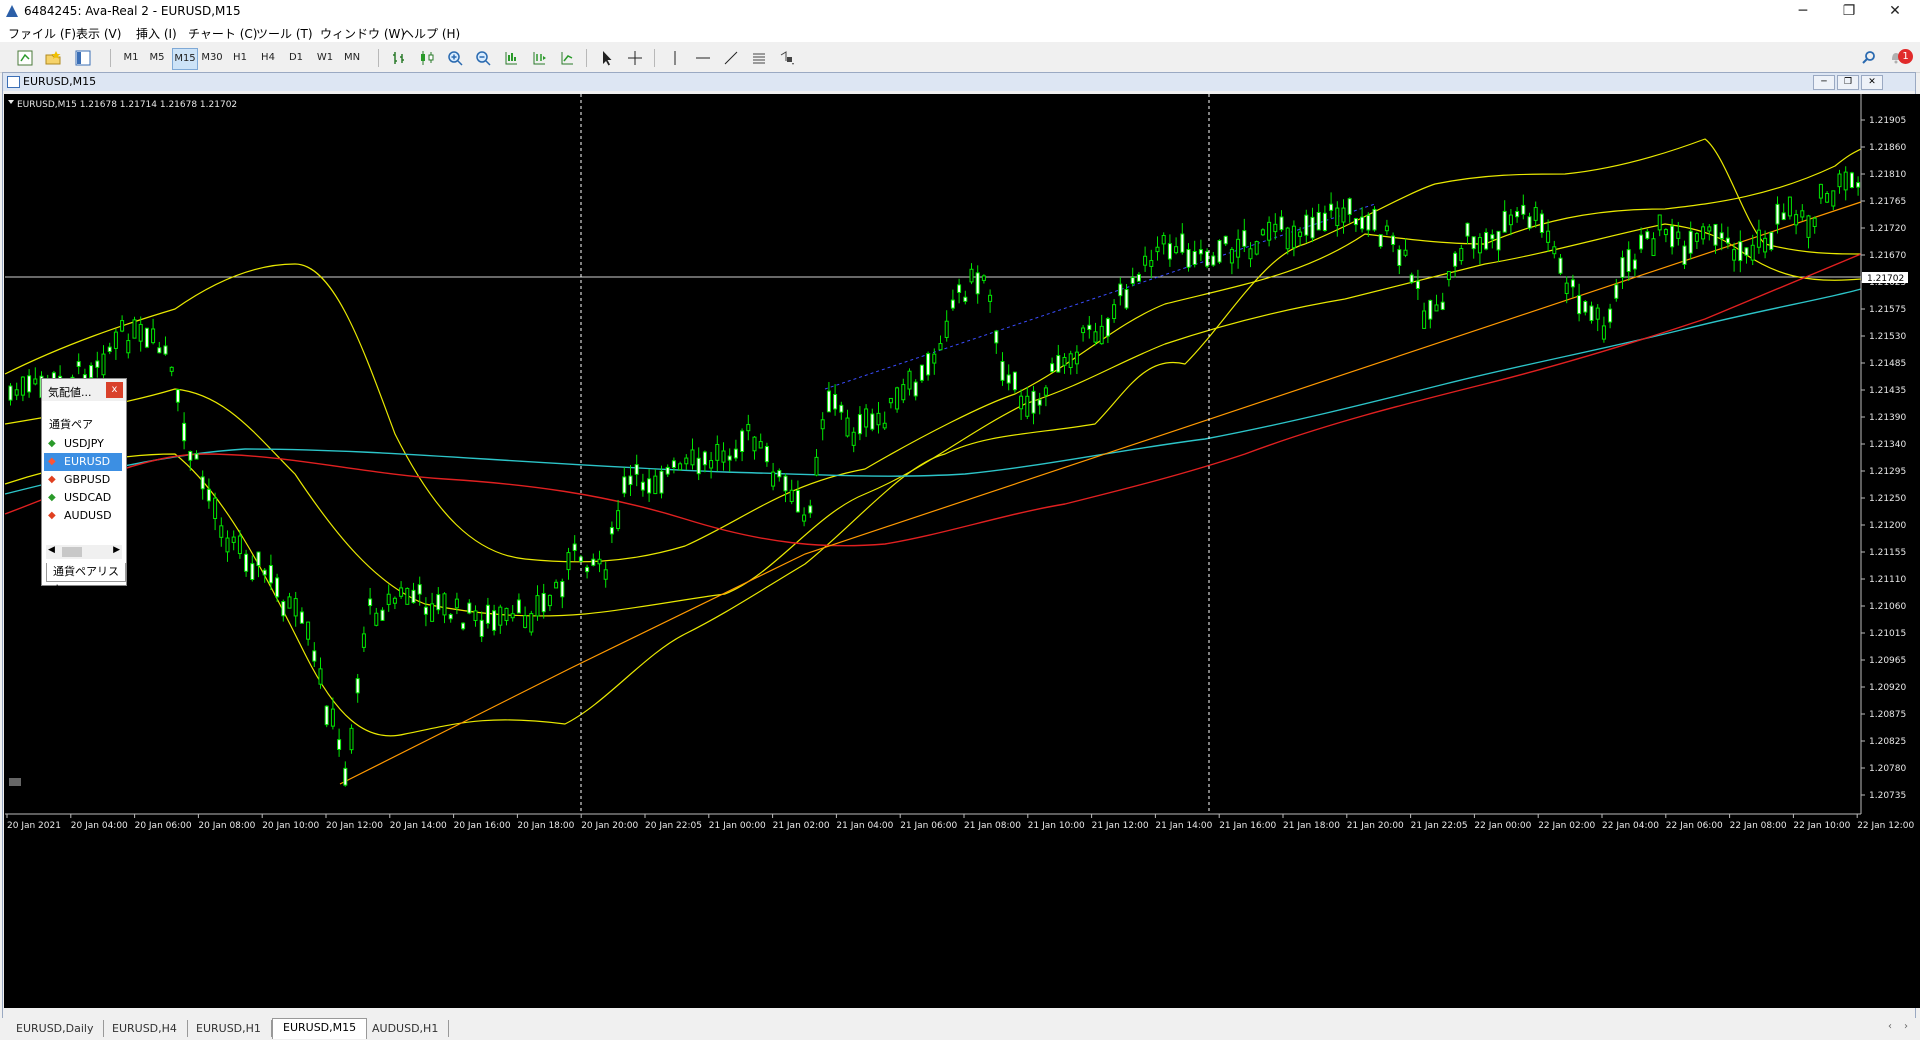 The width and height of the screenshot is (1920, 1040). Describe the element at coordinates (55, 1028) in the screenshot. I see `tab-eurusd-daily: EURUSD,Daily` at that location.